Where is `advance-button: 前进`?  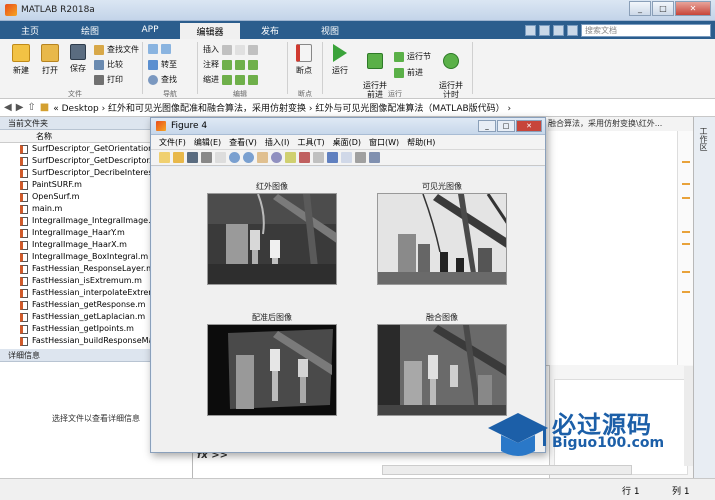 advance-button: 前进 is located at coordinates (408, 72).